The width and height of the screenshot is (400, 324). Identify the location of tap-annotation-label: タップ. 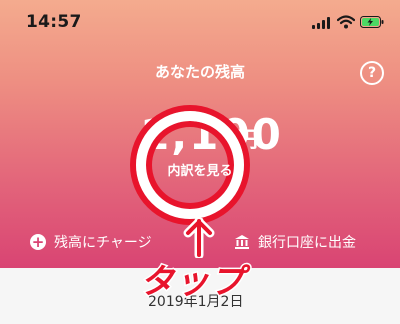
(192, 282).